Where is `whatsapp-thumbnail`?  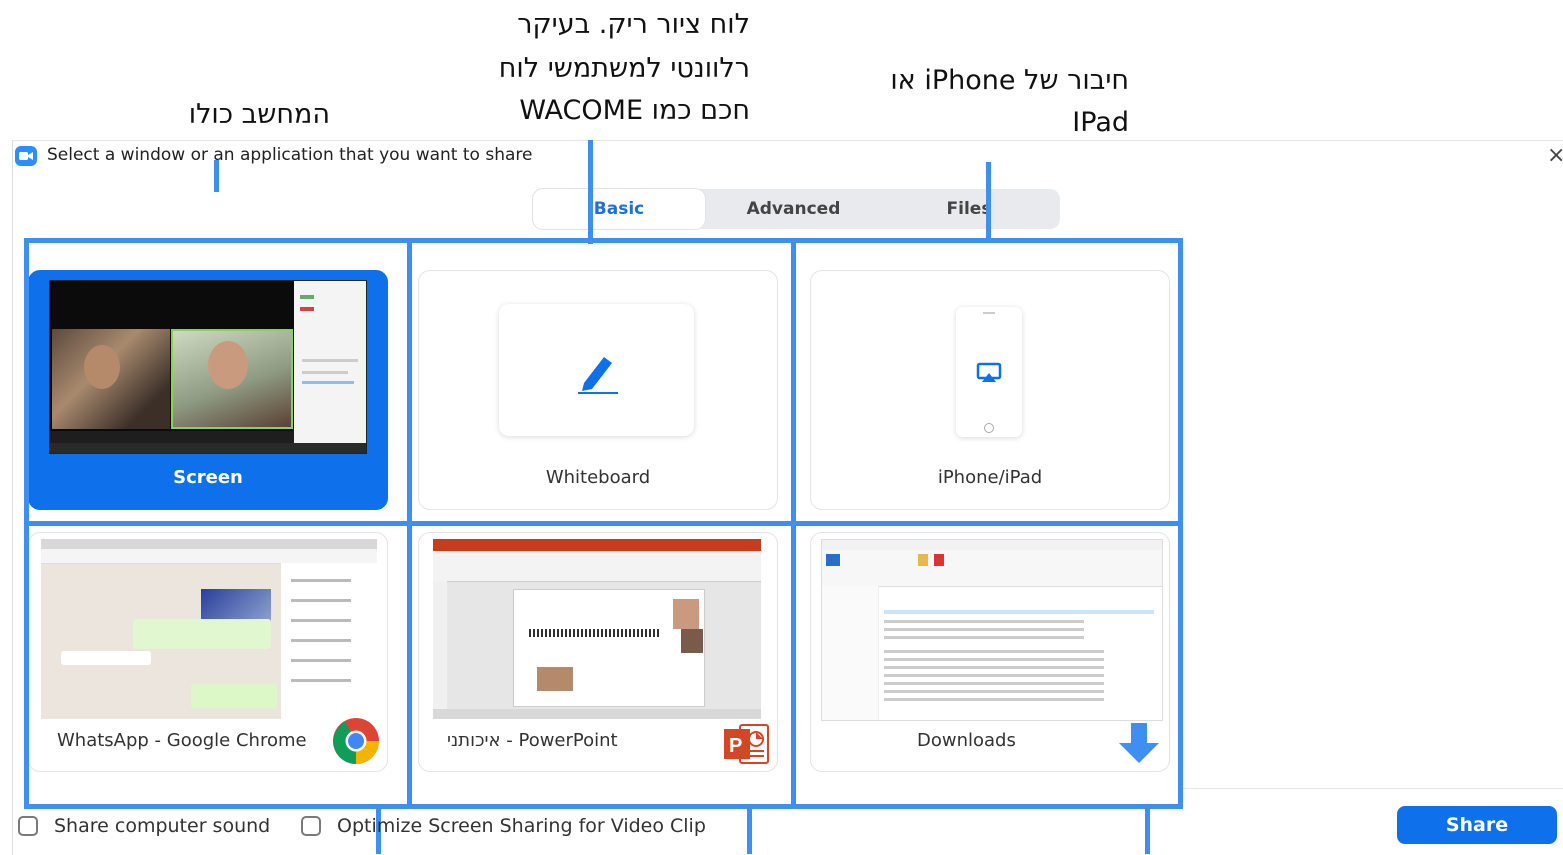 whatsapp-thumbnail is located at coordinates (209, 629).